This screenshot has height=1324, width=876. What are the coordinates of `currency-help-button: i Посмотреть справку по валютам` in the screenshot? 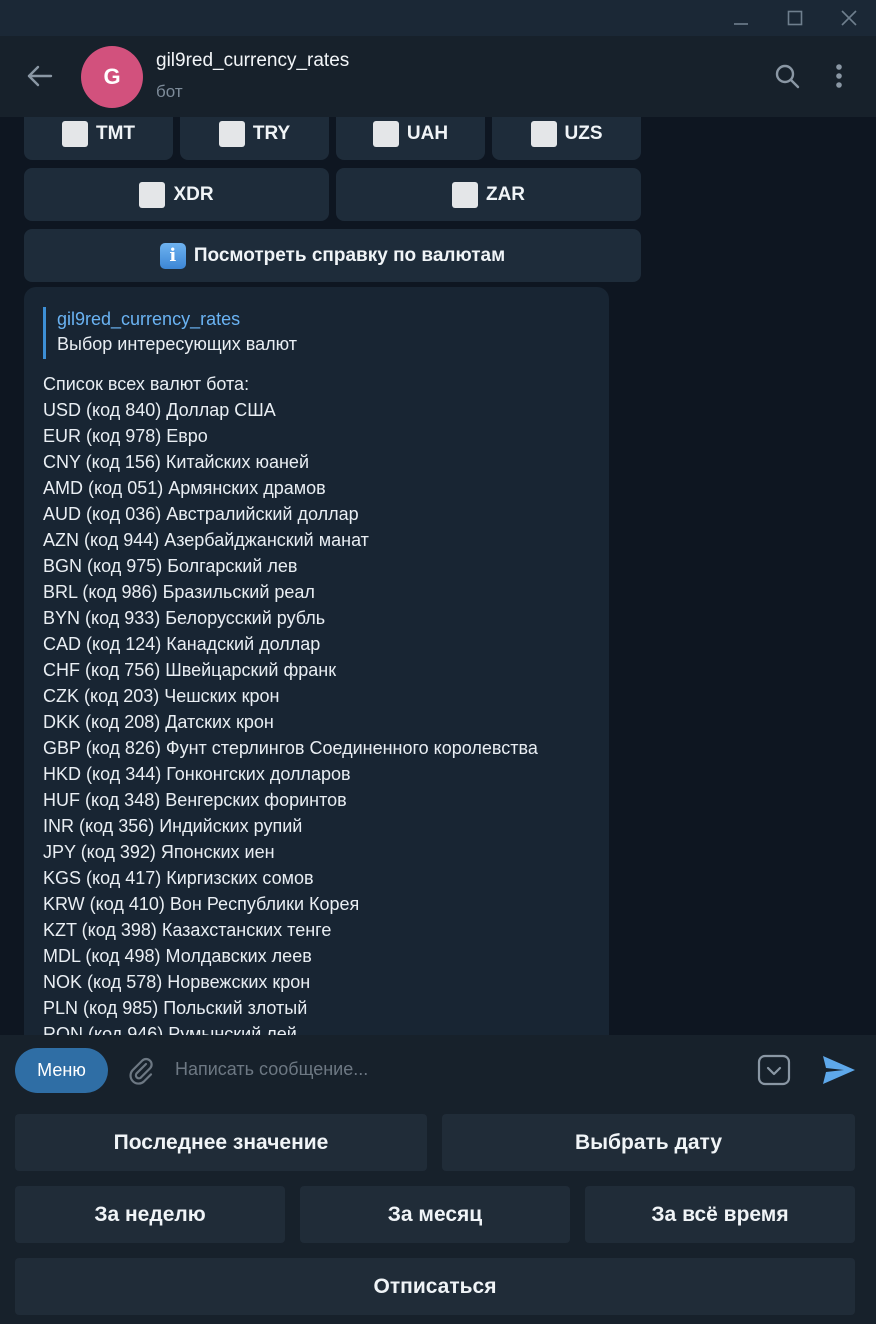 It's located at (332, 255).